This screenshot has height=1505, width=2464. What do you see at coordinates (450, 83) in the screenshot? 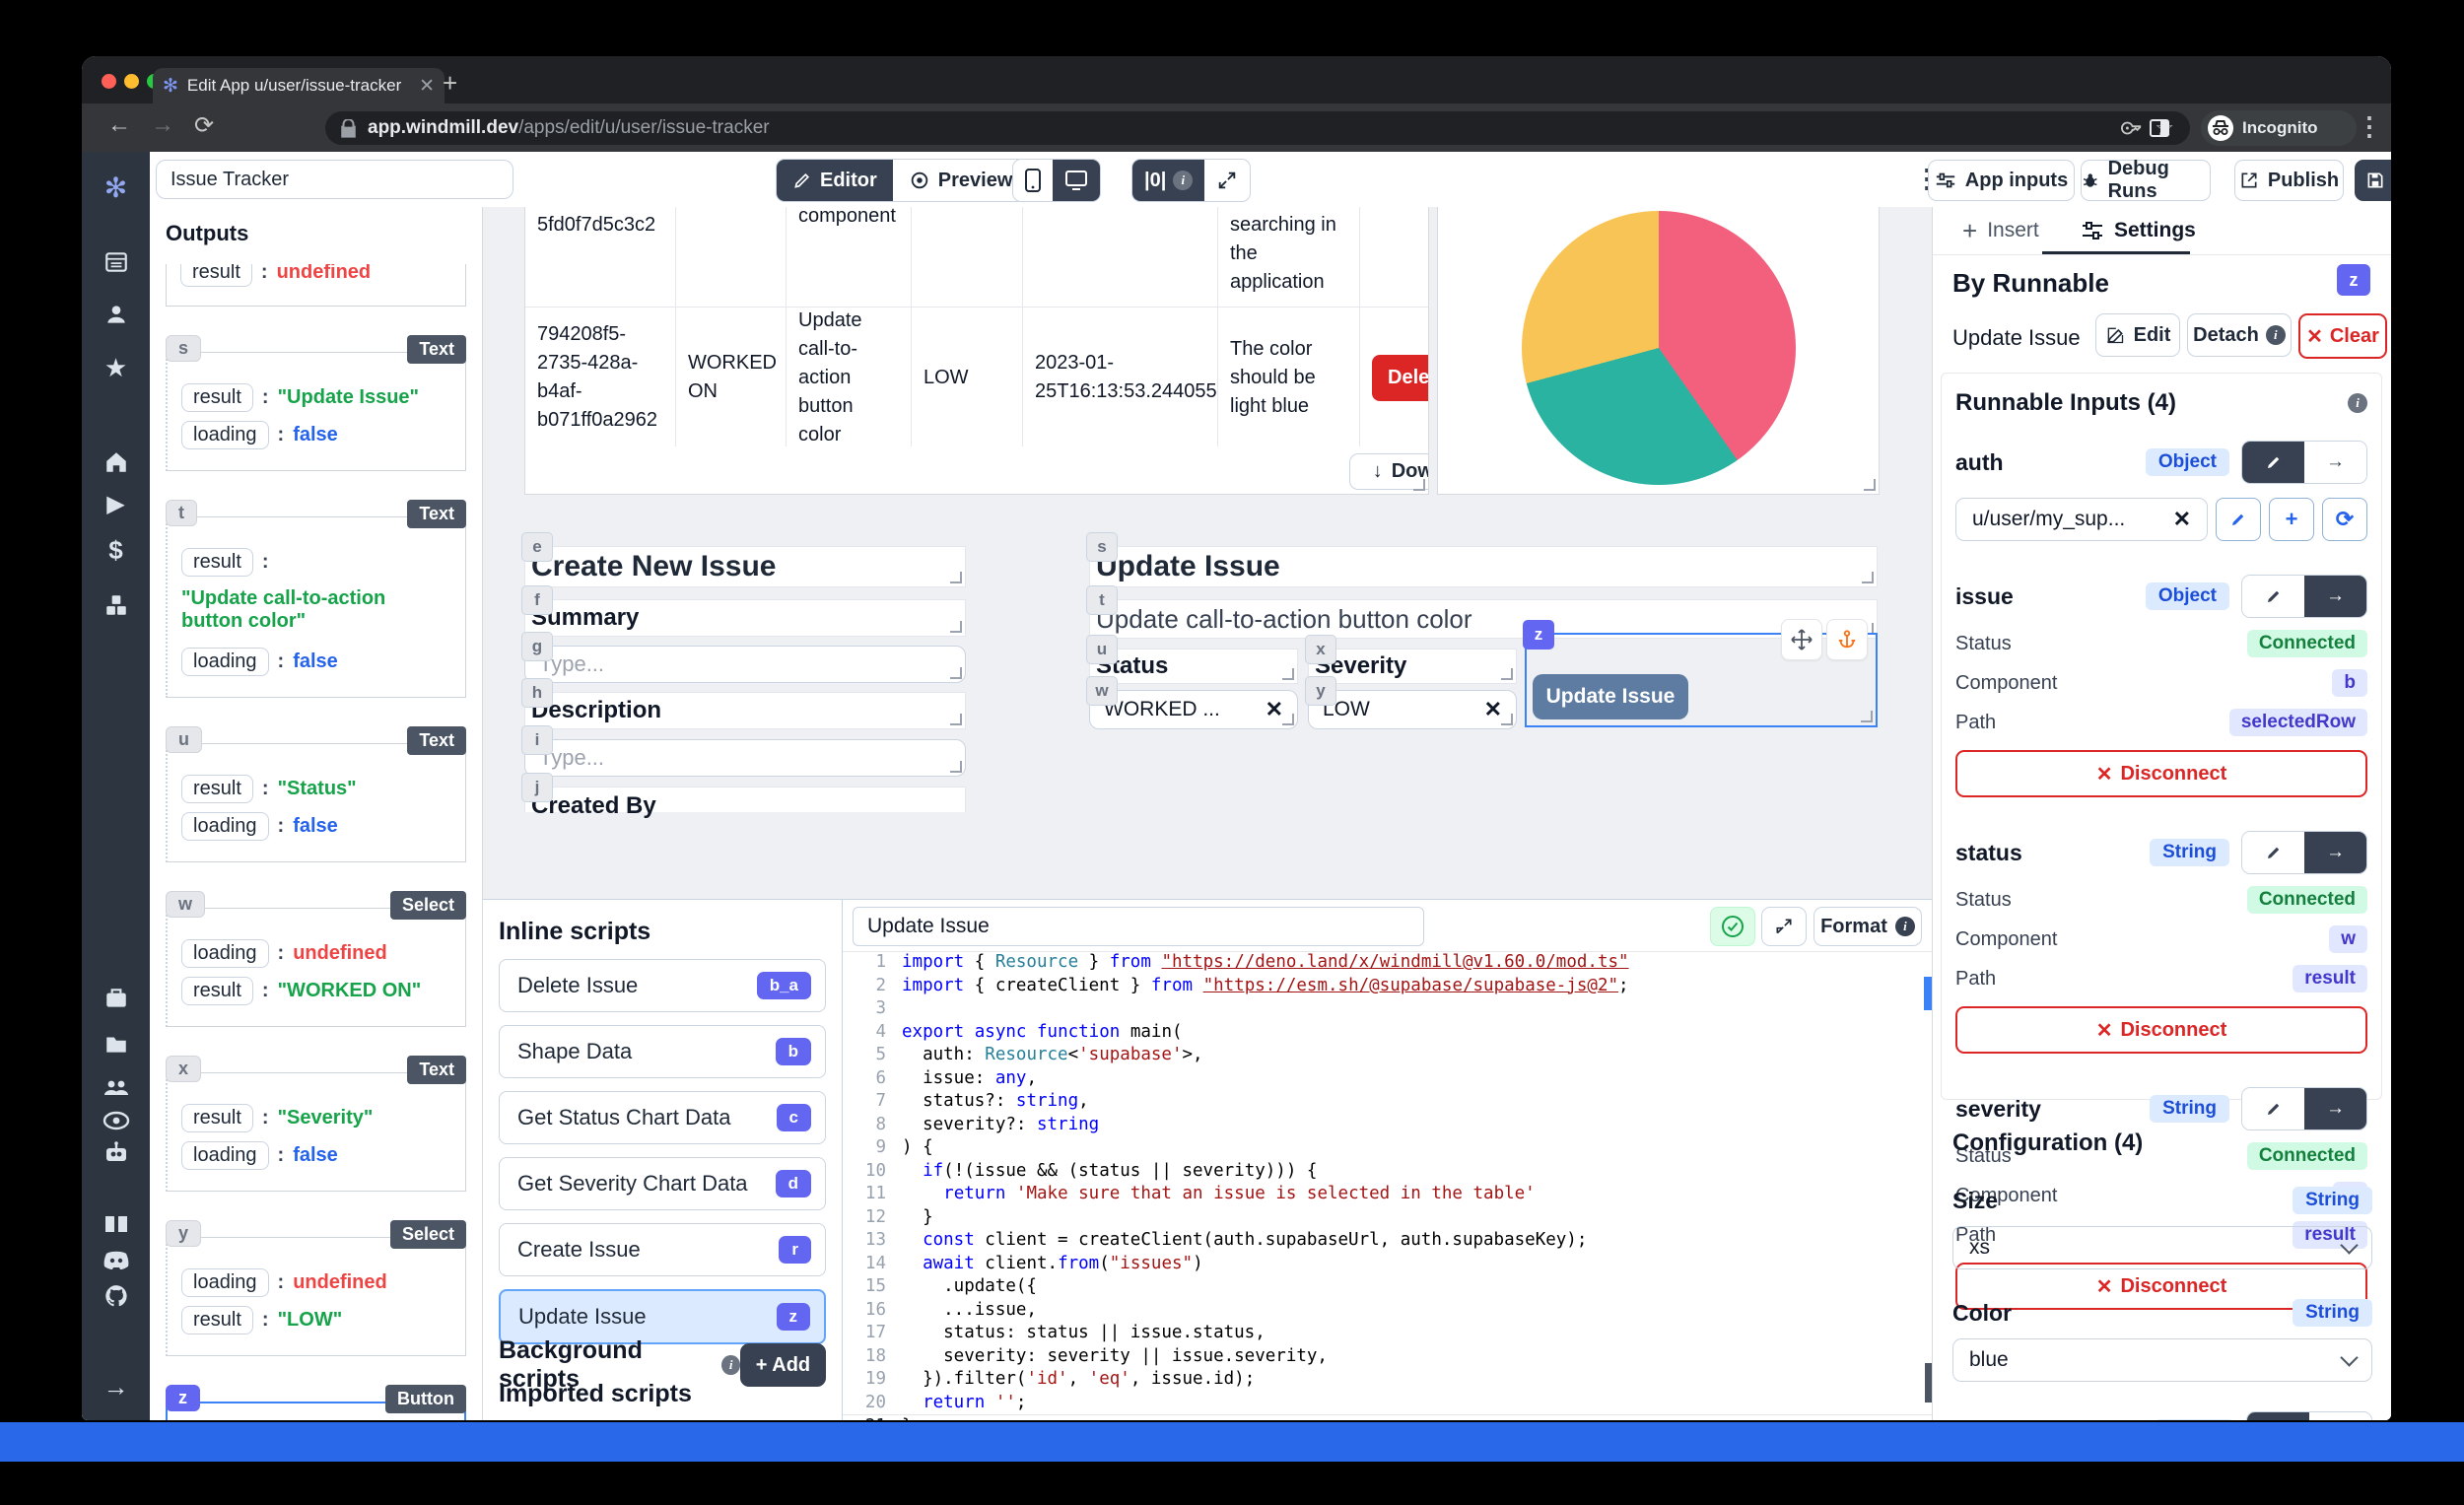
I see `new-tab-icon: +` at bounding box center [450, 83].